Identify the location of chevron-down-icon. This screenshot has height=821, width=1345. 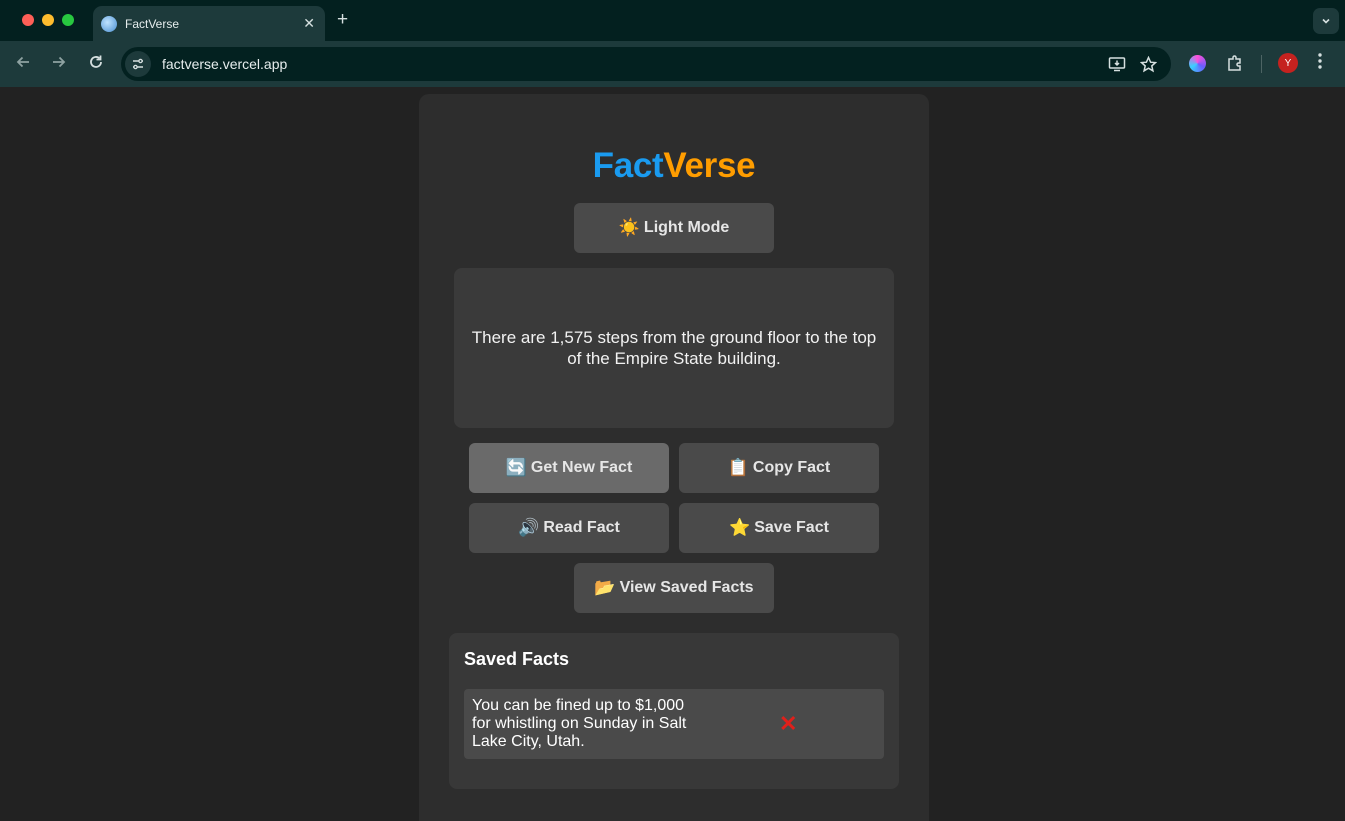
(1326, 21).